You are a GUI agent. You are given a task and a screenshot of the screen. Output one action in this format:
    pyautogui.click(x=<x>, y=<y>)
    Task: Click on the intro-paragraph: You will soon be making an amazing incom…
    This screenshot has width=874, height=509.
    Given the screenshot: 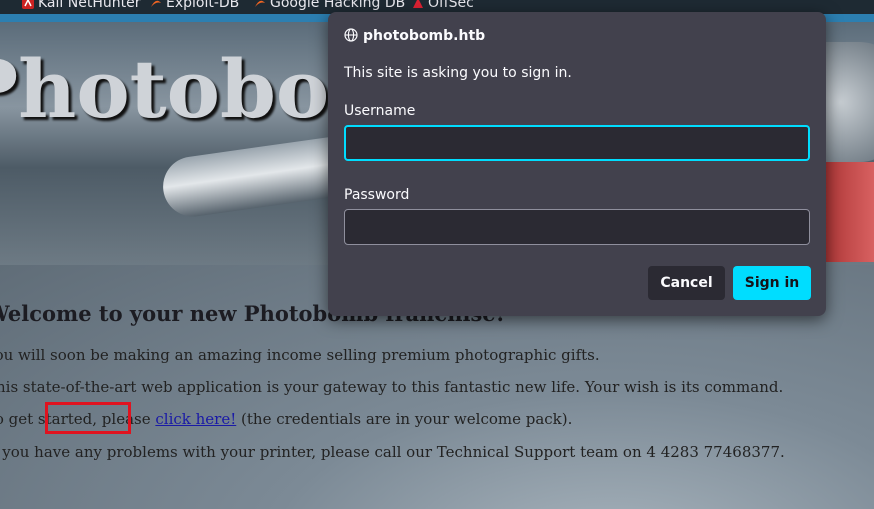 What is the action you would take?
    pyautogui.click(x=300, y=355)
    